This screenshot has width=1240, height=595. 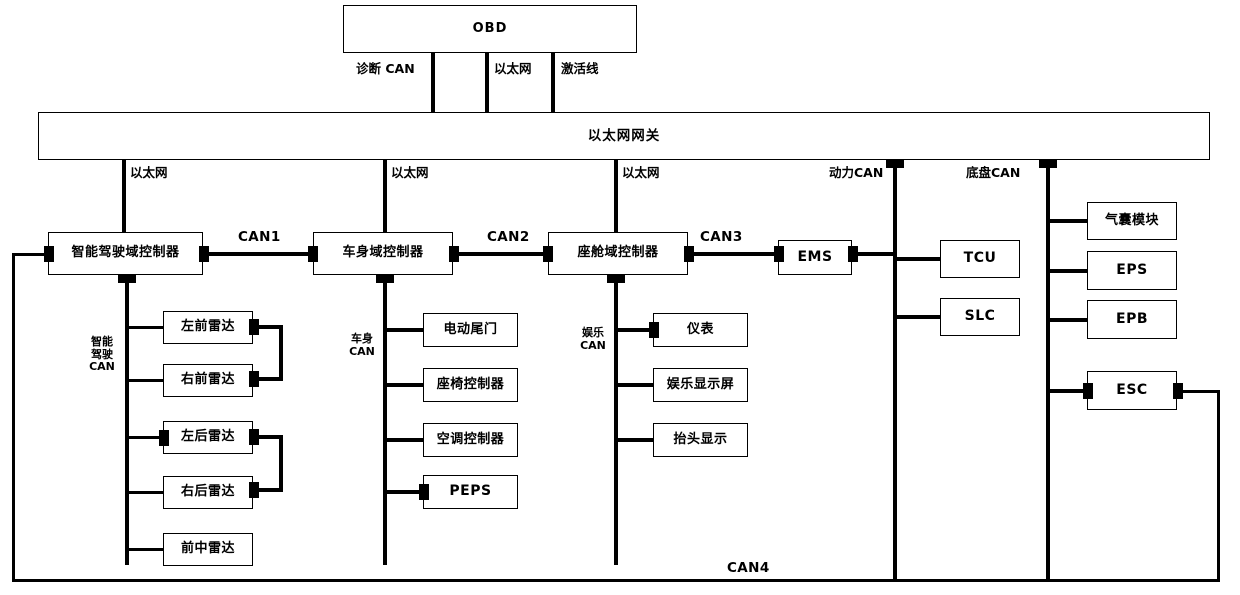 I want to click on obd-node: OBD, so click(x=490, y=29).